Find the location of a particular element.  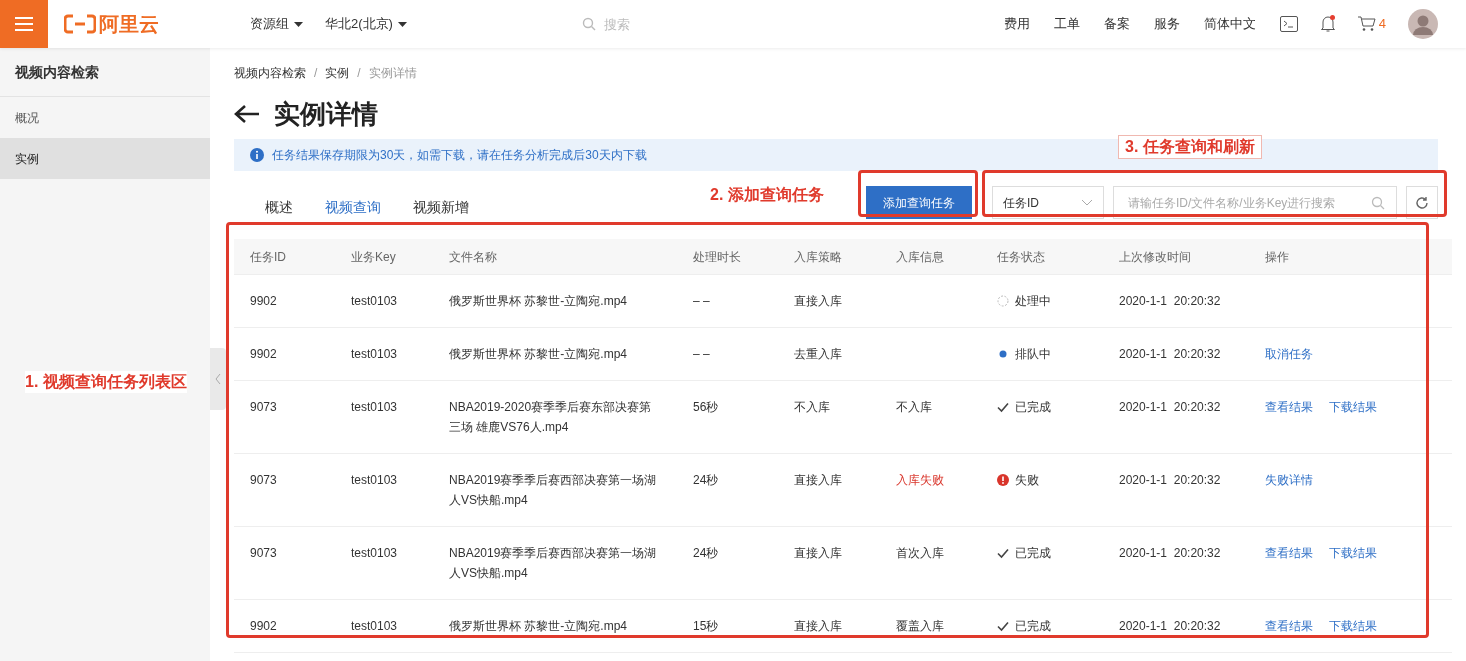

column-header: 处理时长 is located at coordinates (717, 257).